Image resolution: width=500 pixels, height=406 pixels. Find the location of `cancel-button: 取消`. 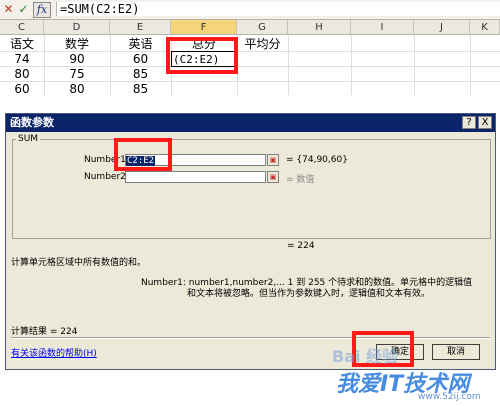

cancel-button: 取消 is located at coordinates (456, 352).